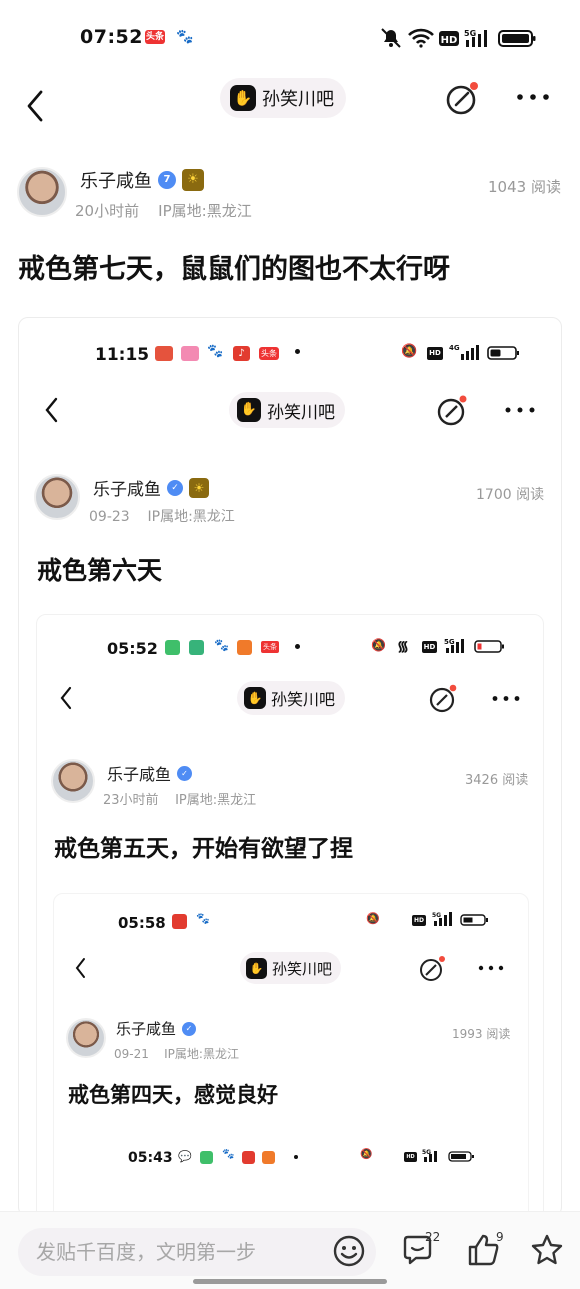 This screenshot has width=580, height=1289. I want to click on mute-bell-icon, so click(391, 38).